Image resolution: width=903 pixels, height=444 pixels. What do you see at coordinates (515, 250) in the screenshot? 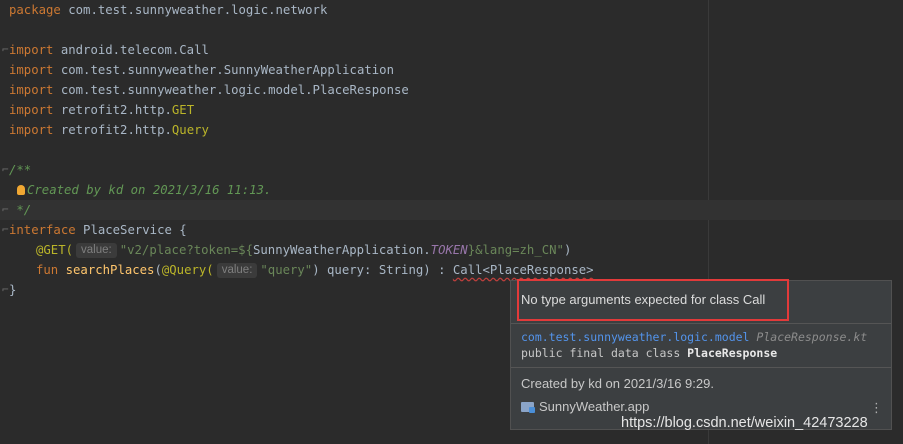
I see `string-literal: }&lang=zh_CN"` at bounding box center [515, 250].